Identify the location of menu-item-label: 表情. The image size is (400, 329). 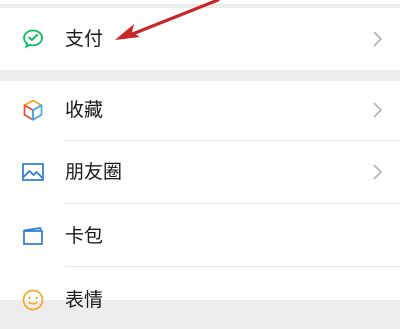
(84, 300).